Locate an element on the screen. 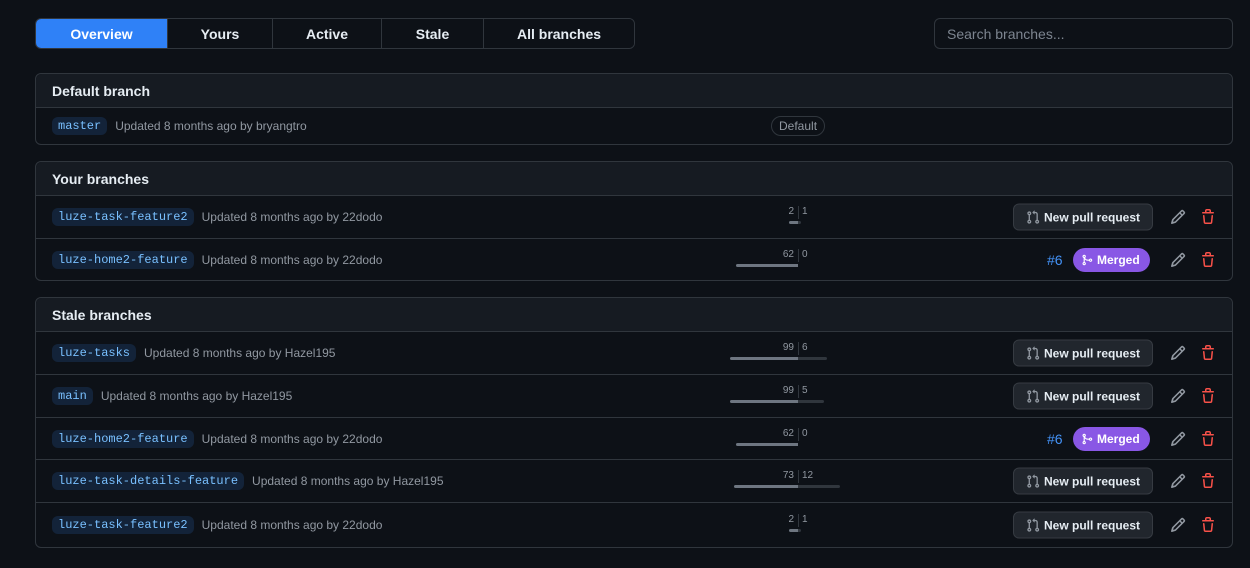  tab-yours: Yours is located at coordinates (220, 33).